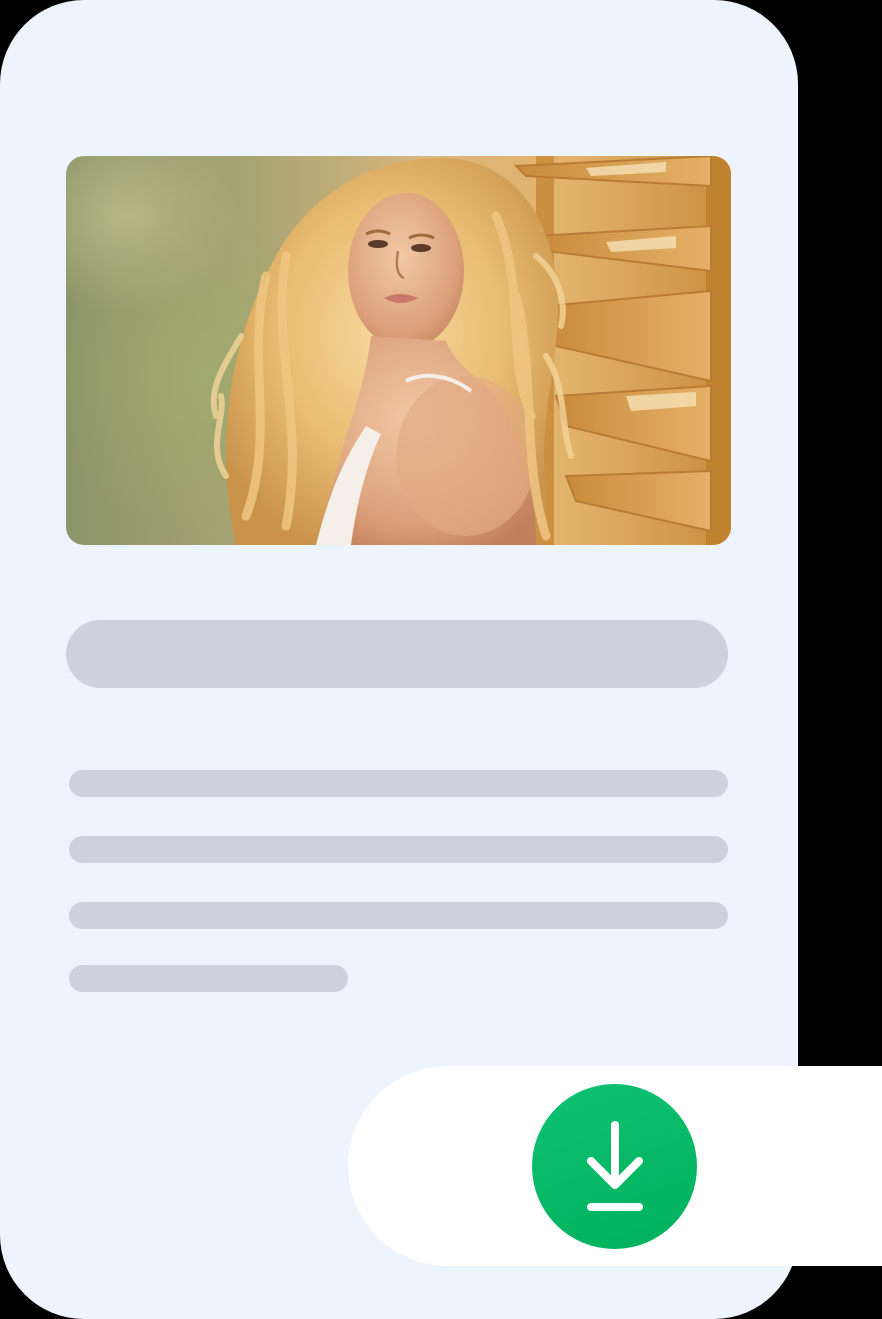 This screenshot has height=1319, width=882. Describe the element at coordinates (397, 654) in the screenshot. I see `placeholder-title-bar` at that location.